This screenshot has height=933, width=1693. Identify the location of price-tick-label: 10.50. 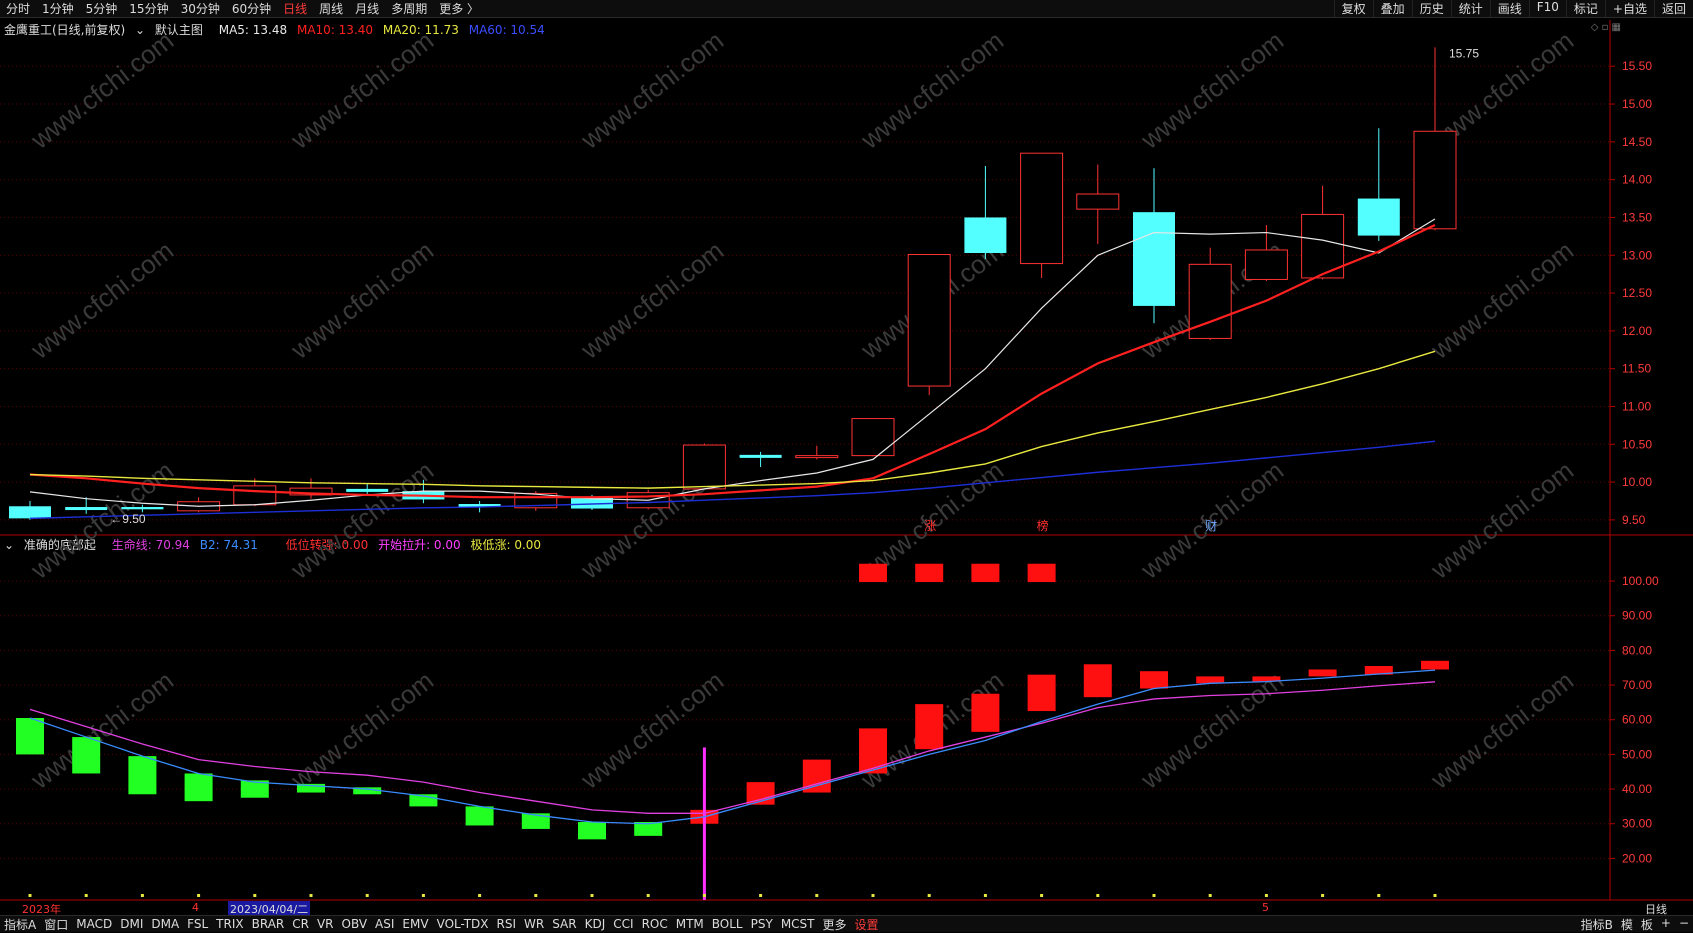
(1637, 444).